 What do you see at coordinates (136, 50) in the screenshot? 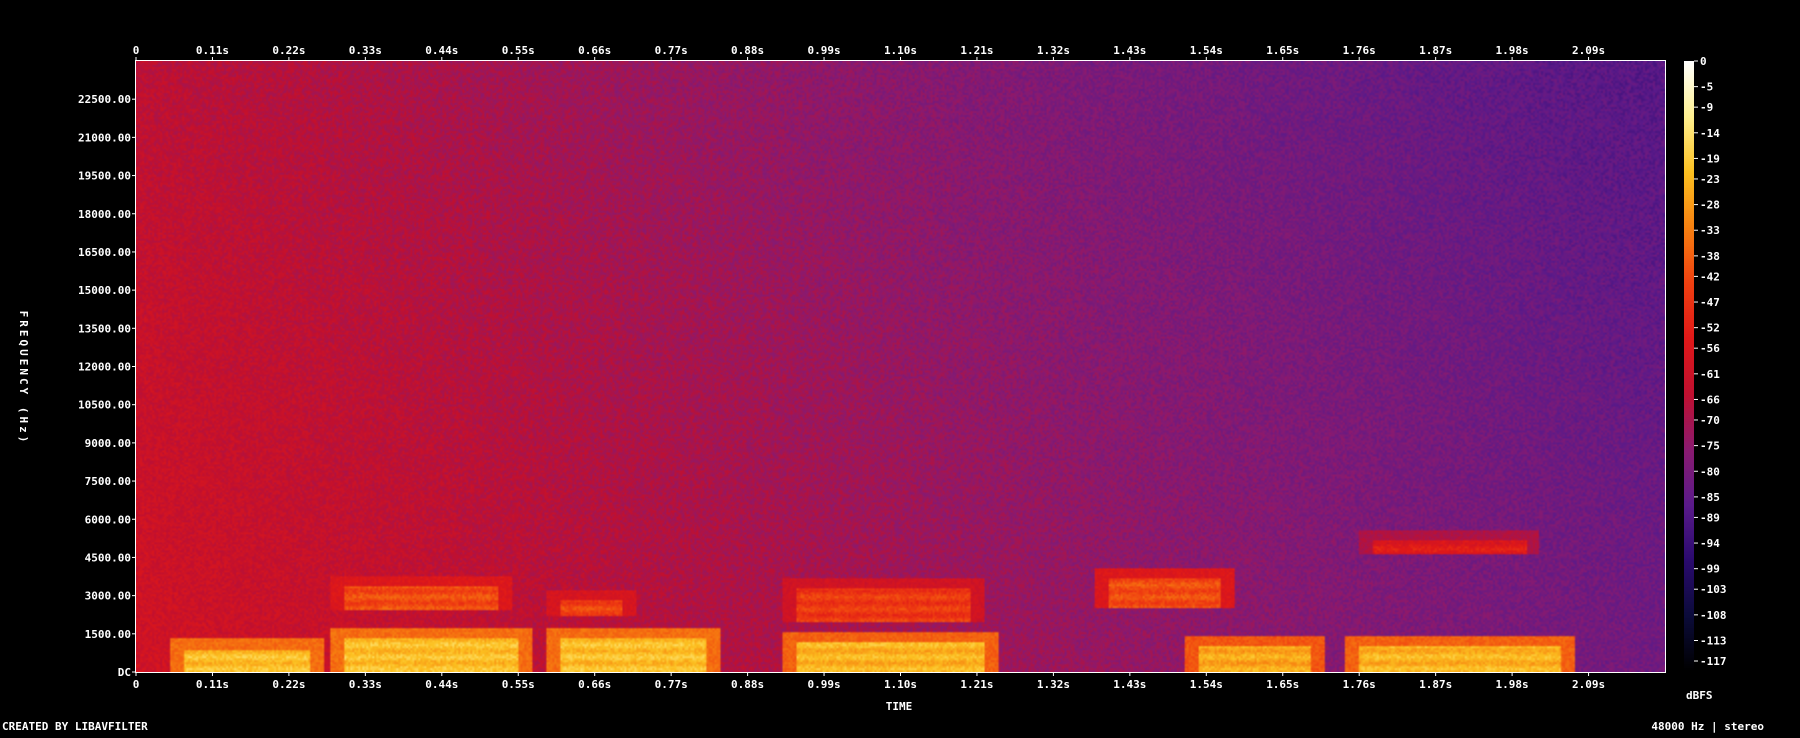
I see `x-tick-label-top: 0` at bounding box center [136, 50].